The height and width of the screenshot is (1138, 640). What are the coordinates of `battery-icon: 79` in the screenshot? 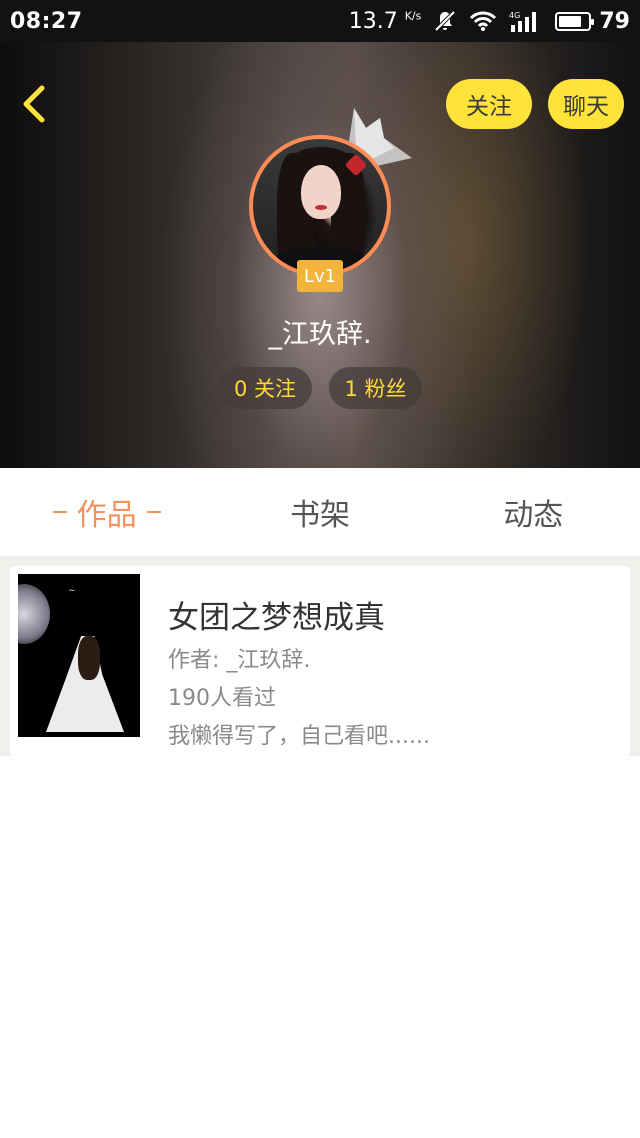 It's located at (592, 21).